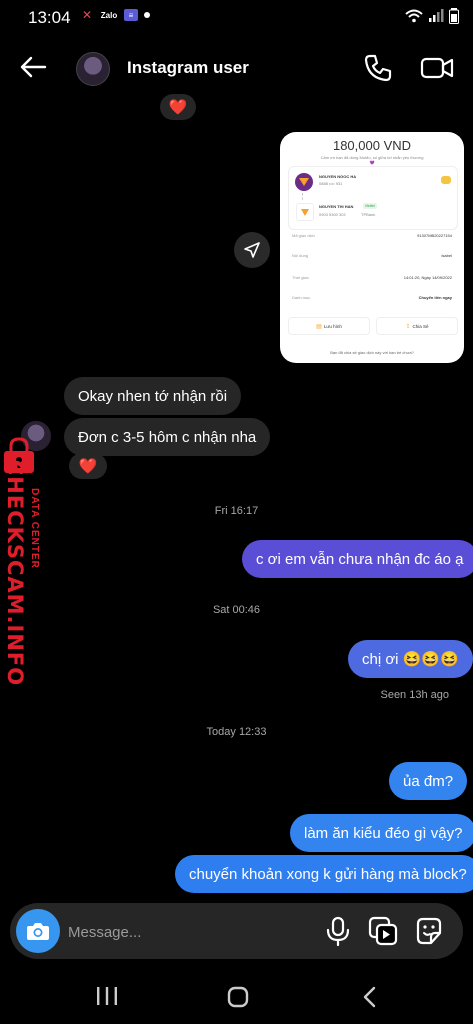  I want to click on seen-status: Seen 13h ago, so click(414, 695).